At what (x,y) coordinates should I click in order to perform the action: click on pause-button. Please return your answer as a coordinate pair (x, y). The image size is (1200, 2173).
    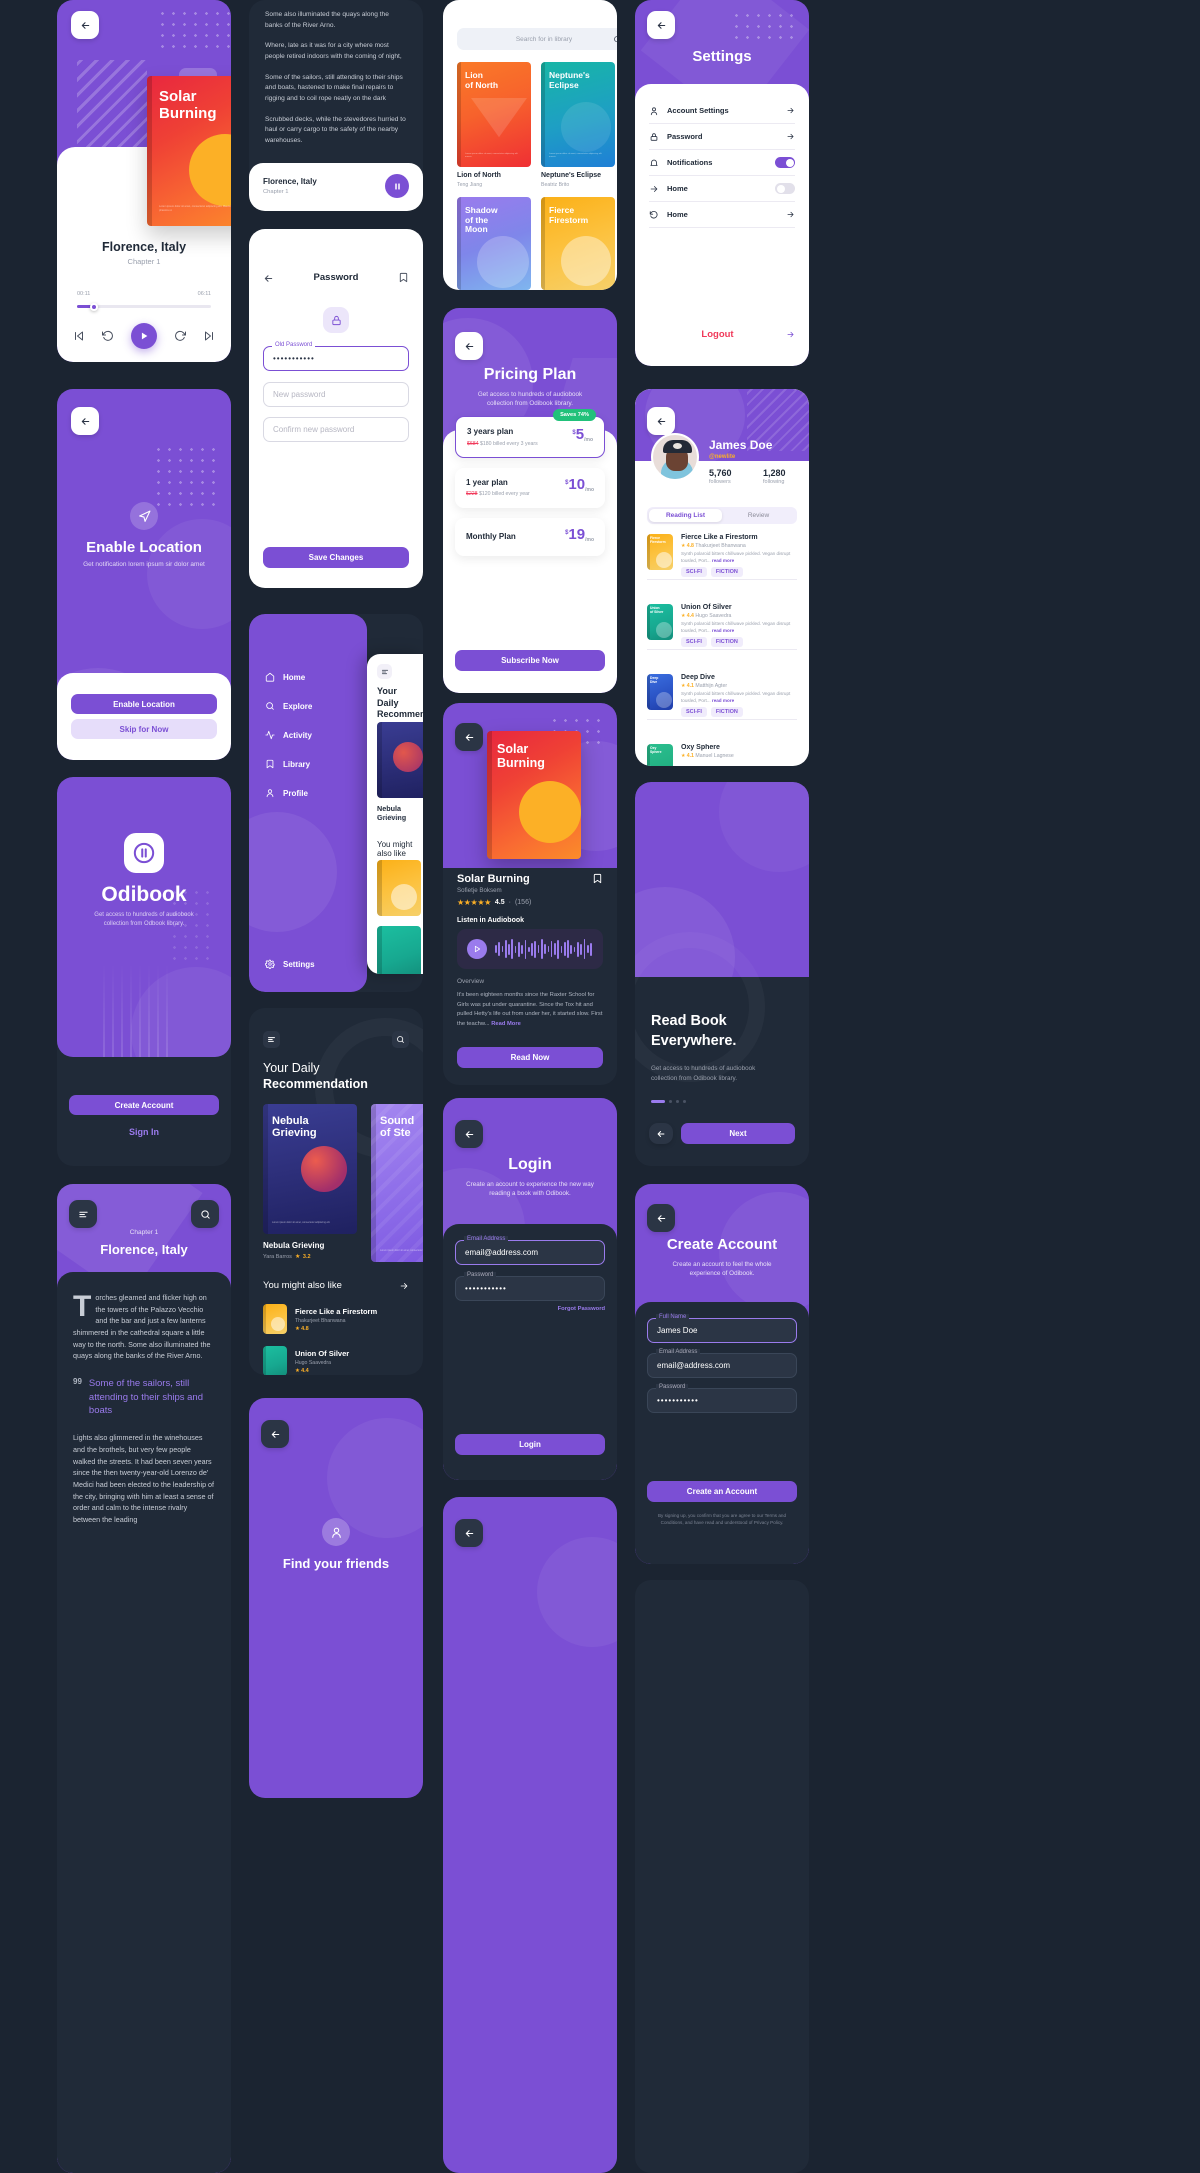
    Looking at the image, I should click on (397, 186).